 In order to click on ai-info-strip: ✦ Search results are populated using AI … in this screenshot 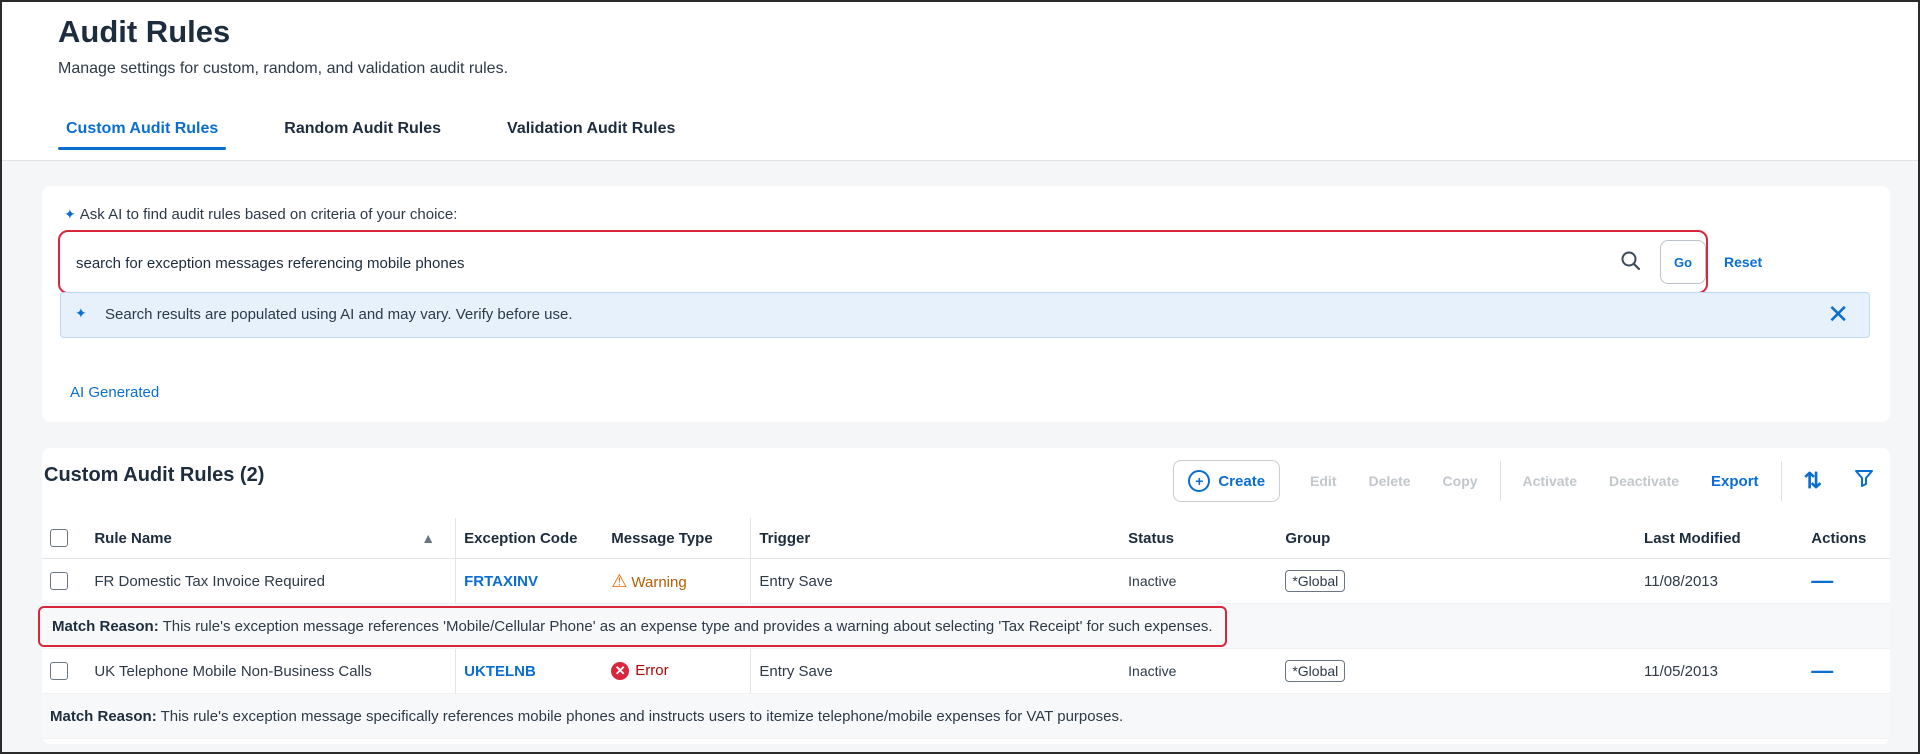, I will do `click(965, 315)`.